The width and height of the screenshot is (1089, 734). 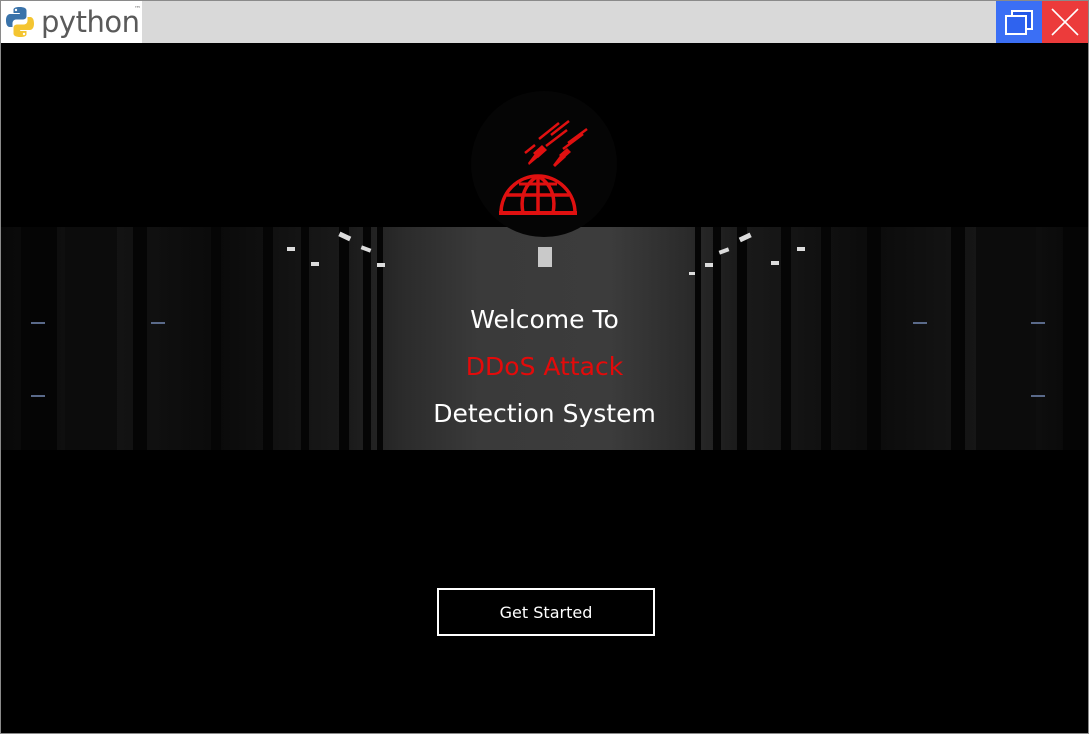 What do you see at coordinates (544, 22) in the screenshot?
I see `title-bar: python ™` at bounding box center [544, 22].